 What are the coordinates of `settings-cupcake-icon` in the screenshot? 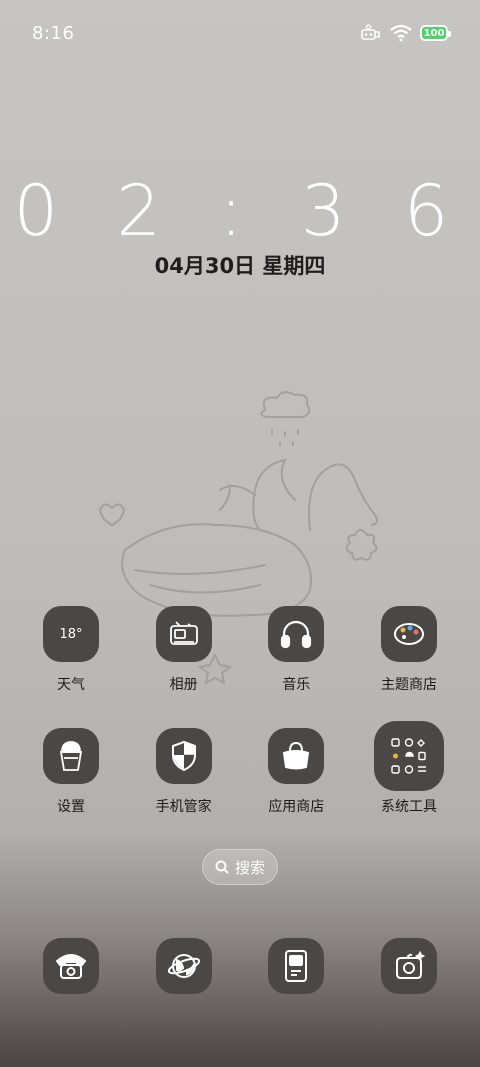 It's located at (71, 756).